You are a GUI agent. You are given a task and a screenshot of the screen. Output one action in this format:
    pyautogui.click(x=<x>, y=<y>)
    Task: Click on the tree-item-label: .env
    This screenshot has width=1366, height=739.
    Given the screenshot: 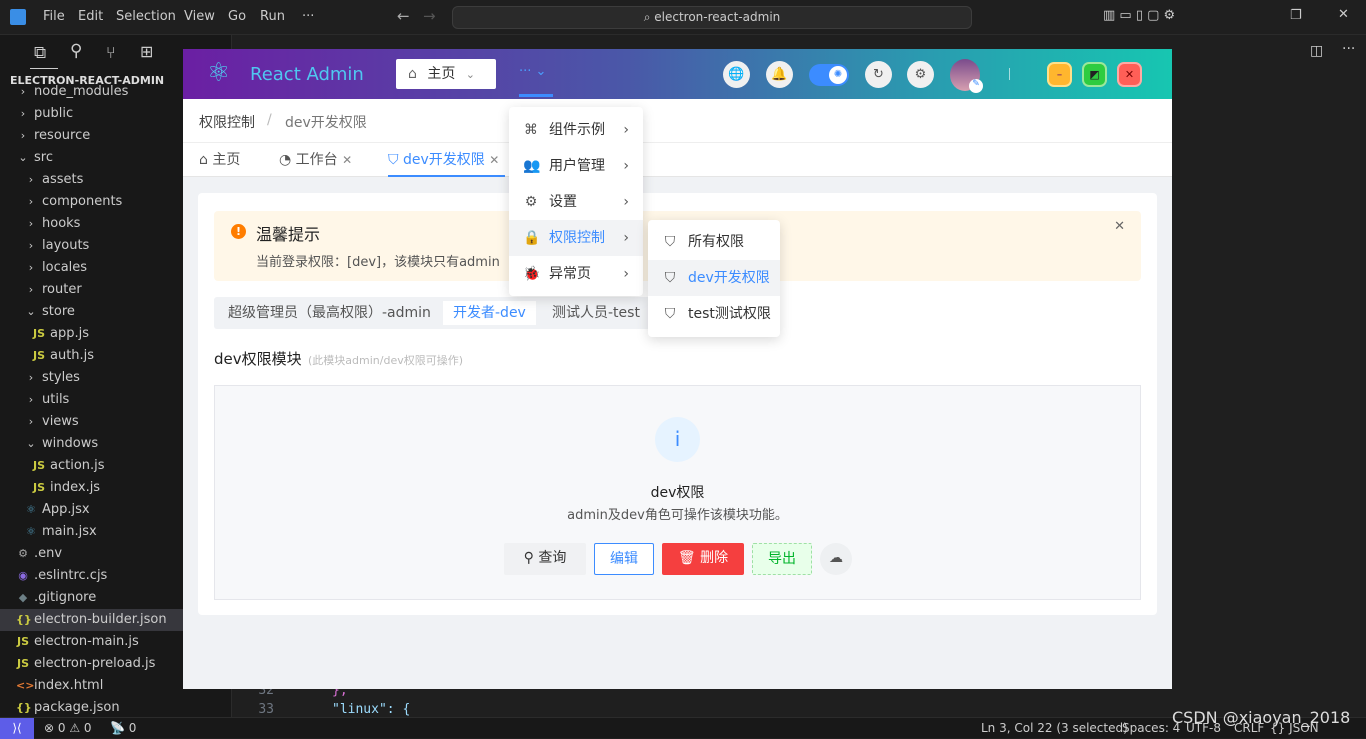 What is the action you would take?
    pyautogui.click(x=48, y=553)
    